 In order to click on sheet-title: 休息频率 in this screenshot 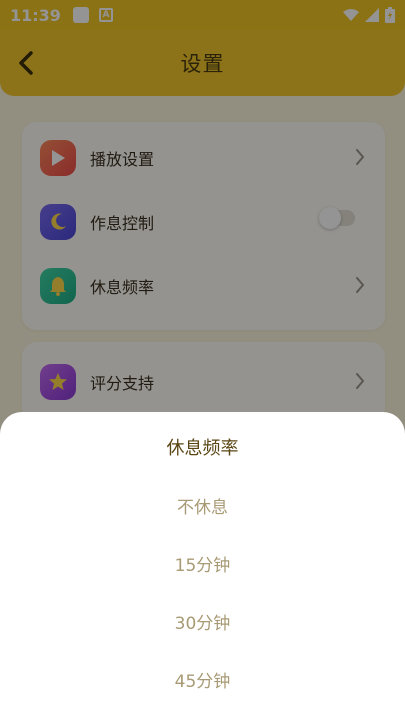, I will do `click(202, 448)`.